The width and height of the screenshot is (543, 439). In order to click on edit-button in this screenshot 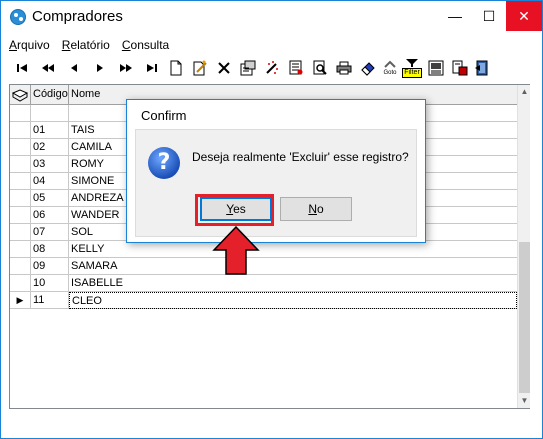, I will do `click(200, 68)`.